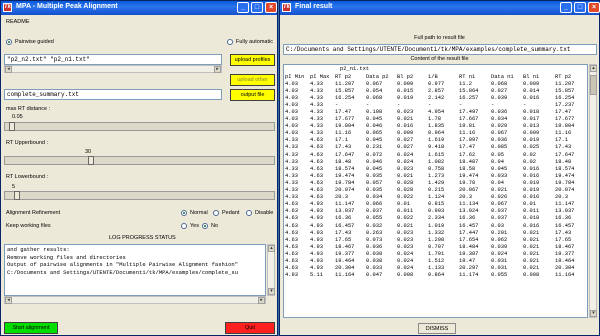 This screenshot has height=336, width=600. What do you see at coordinates (525, 104) in the screenshot?
I see `table-cell: -` at bounding box center [525, 104].